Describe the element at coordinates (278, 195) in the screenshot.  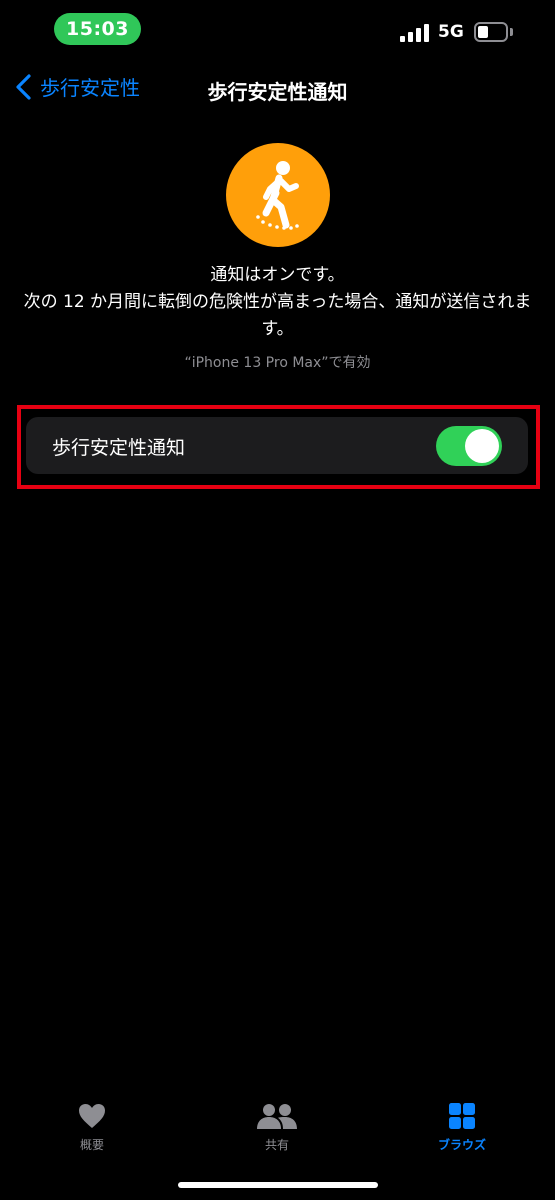
I see `walking-person-icon` at that location.